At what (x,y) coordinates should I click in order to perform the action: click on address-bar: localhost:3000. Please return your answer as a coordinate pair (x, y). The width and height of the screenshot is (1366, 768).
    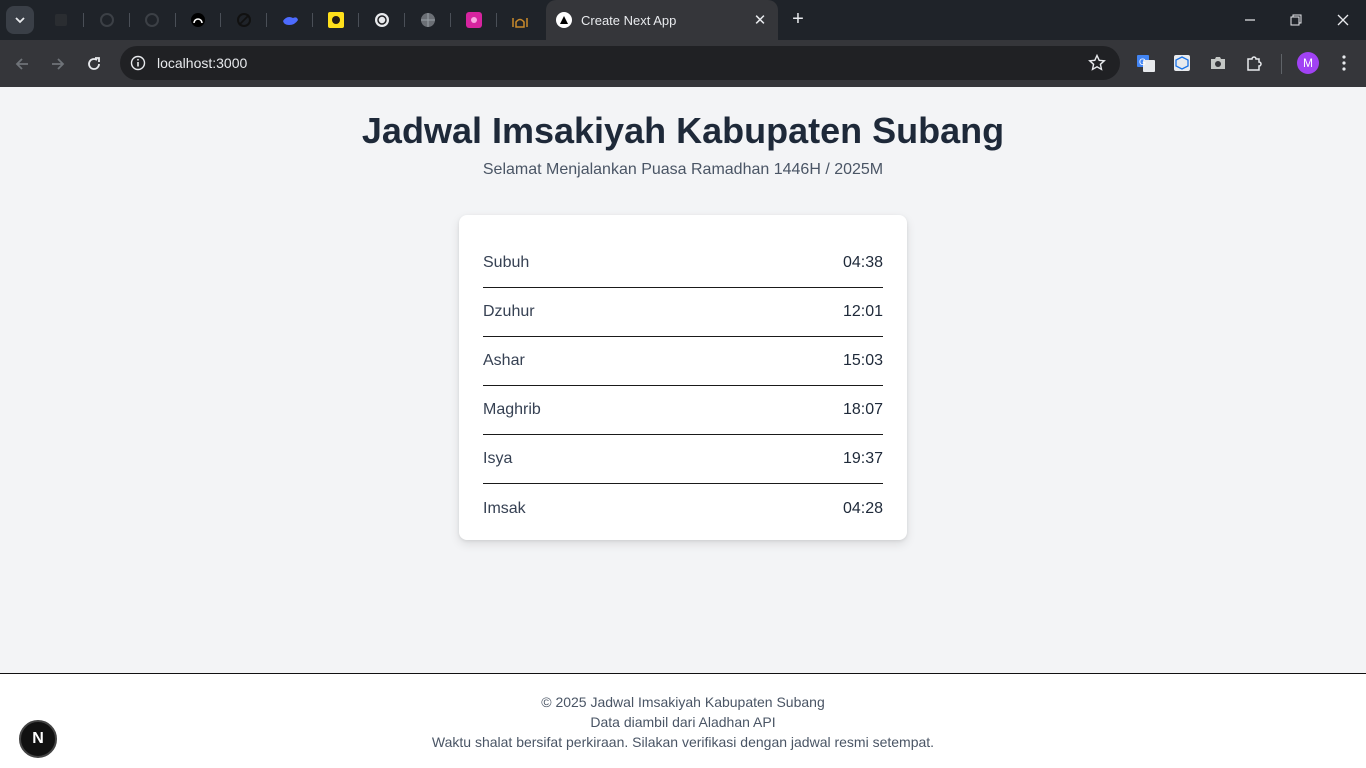
    Looking at the image, I should click on (620, 63).